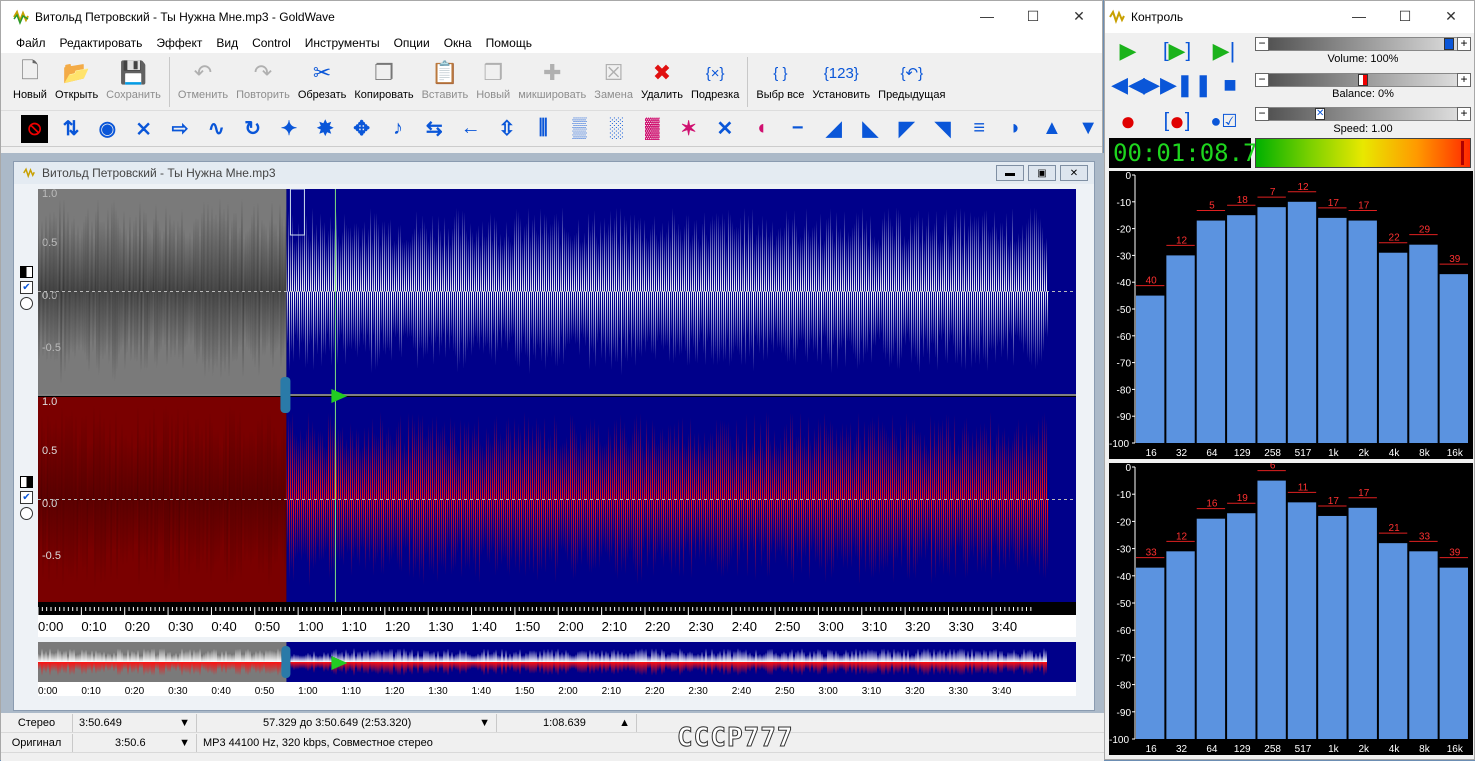 The image size is (1475, 761). I want to click on volume-icon: ◗, so click(1015, 129).